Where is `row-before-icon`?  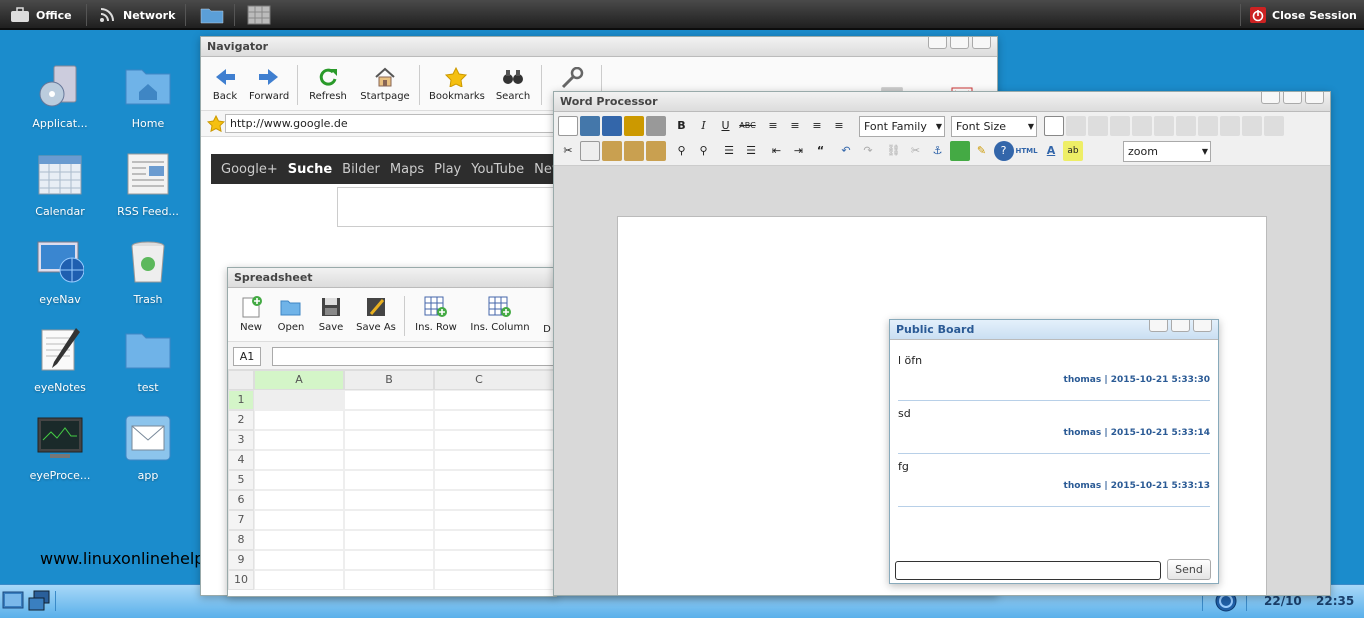
row-before-icon is located at coordinates (1120, 126).